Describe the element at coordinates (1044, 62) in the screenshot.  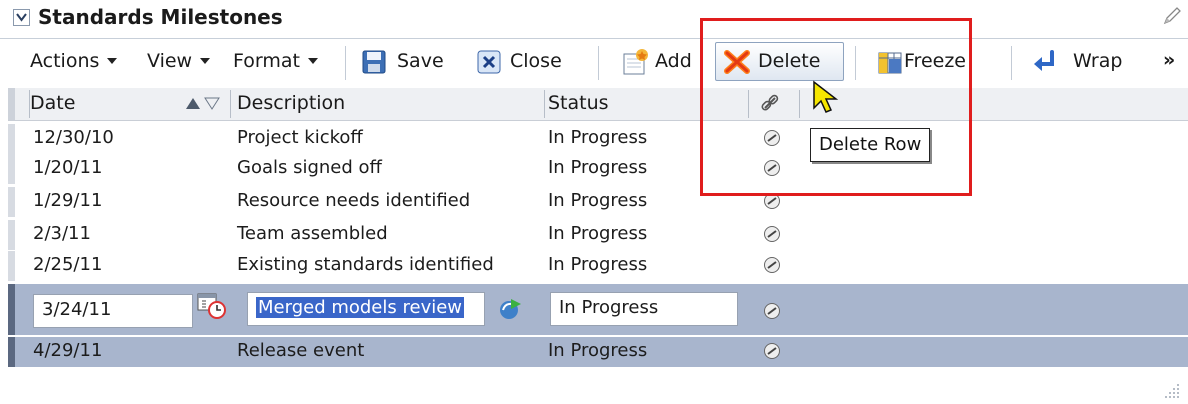
I see `wrap-icon` at that location.